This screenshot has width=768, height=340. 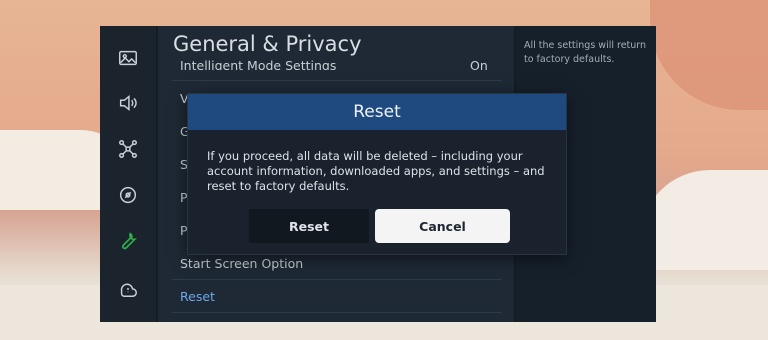 I want to click on menu-item-value: On, so click(x=479, y=65).